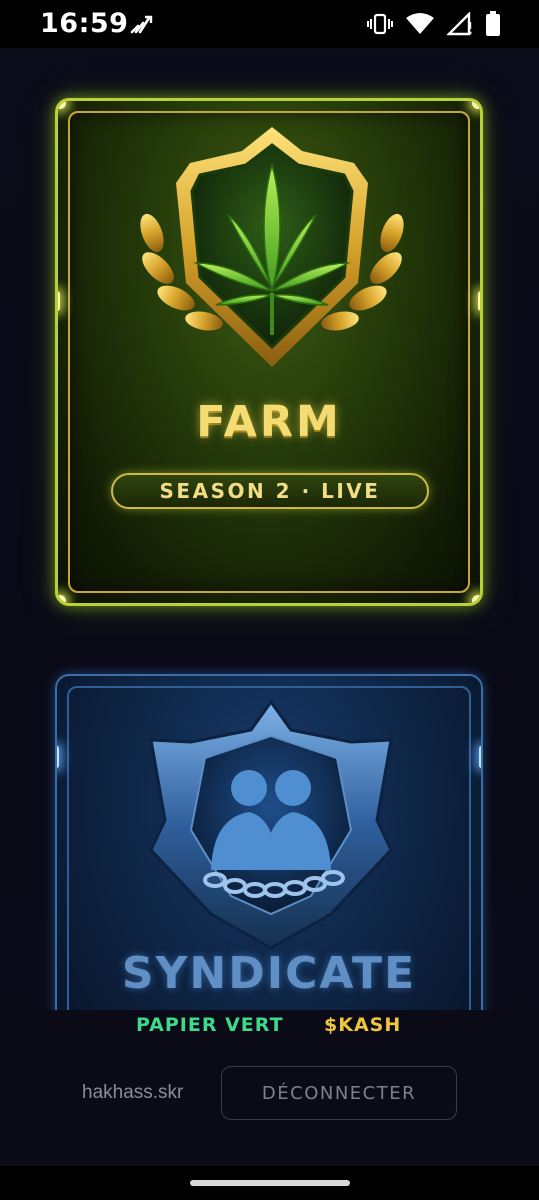 The height and width of the screenshot is (1200, 539). Describe the element at coordinates (210, 1025) in the screenshot. I see `currency-papier-vert: PAPIER VERT` at that location.